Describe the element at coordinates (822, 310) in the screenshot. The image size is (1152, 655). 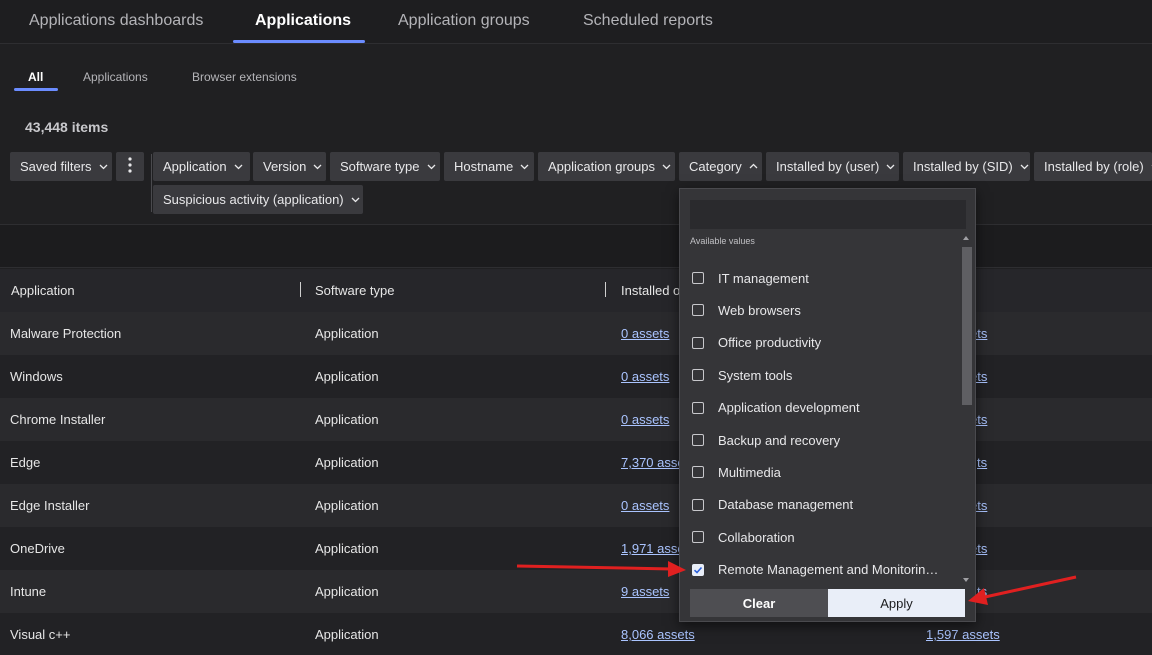
I see `category-option: Web browsers` at that location.